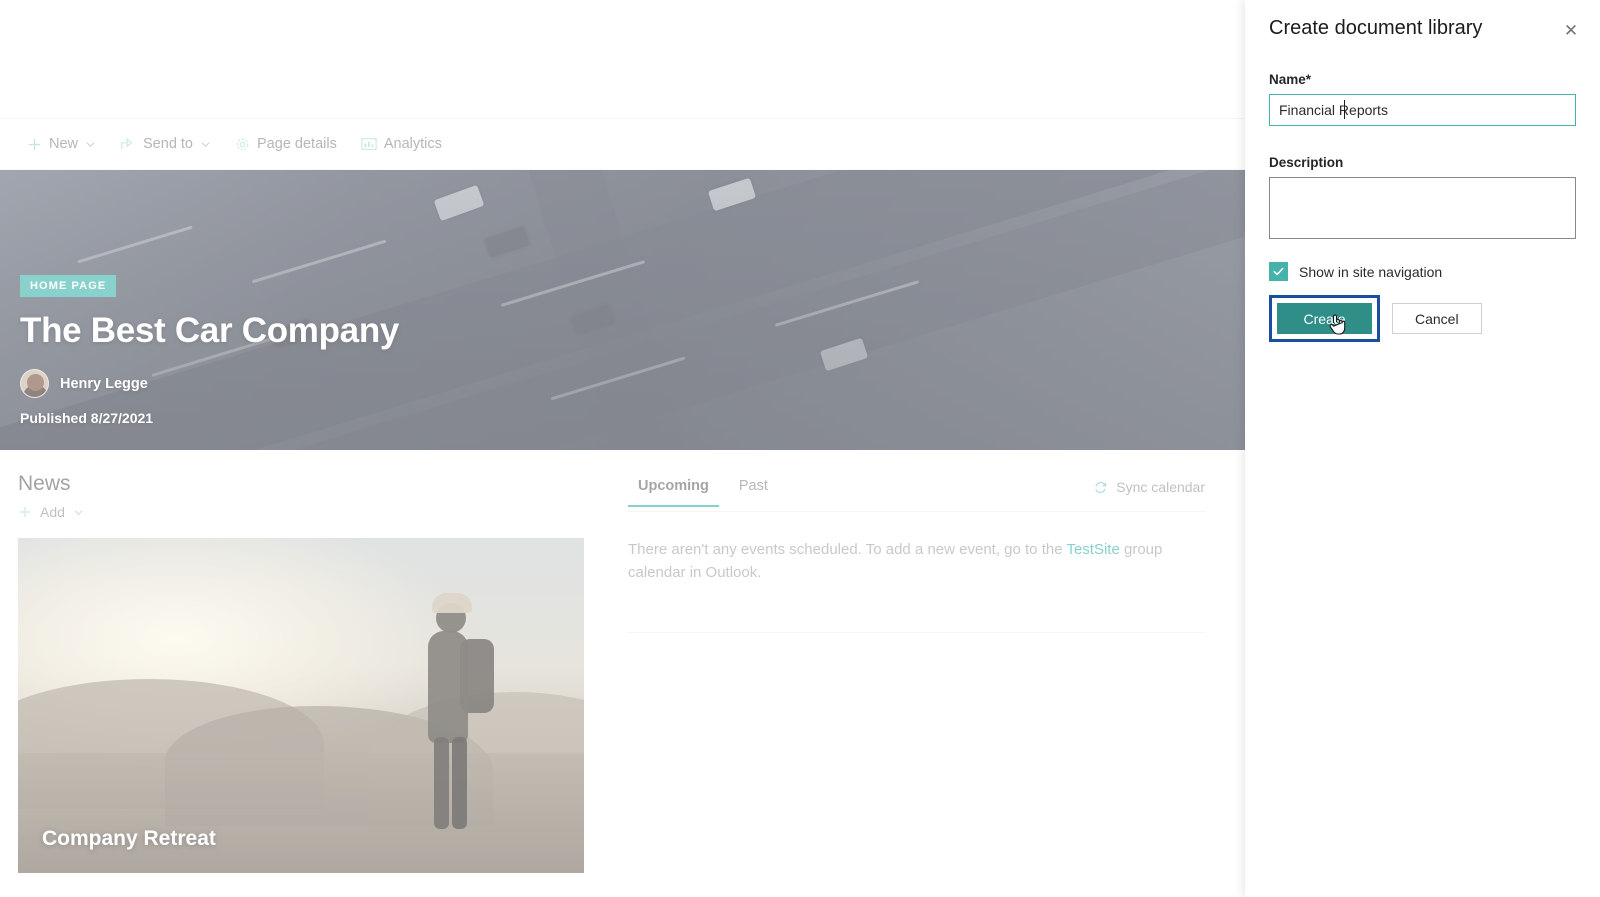 The image size is (1600, 897). Describe the element at coordinates (450, 710) in the screenshot. I see `hiker-silhouette` at that location.